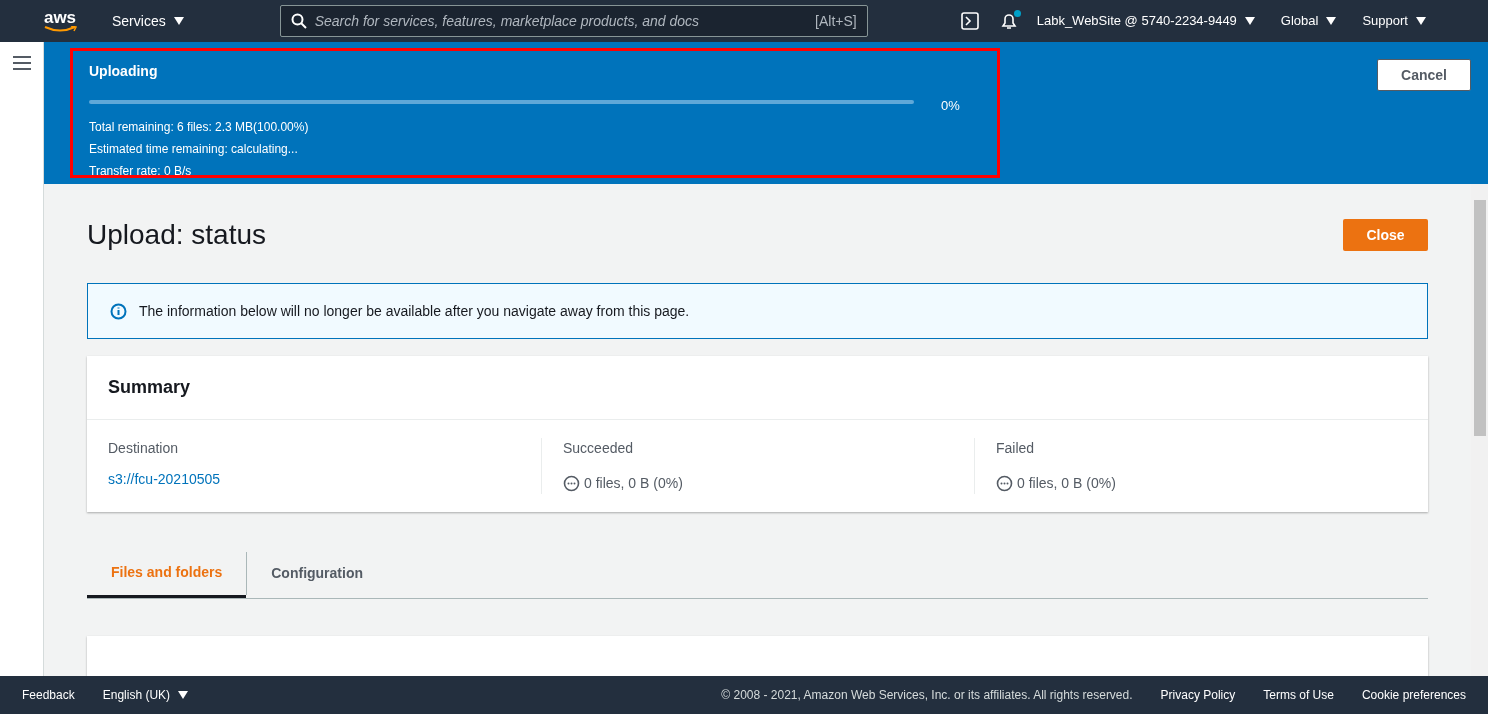 This screenshot has width=1488, height=714. What do you see at coordinates (1198, 695) in the screenshot?
I see `footer-link: Privacy Policy` at bounding box center [1198, 695].